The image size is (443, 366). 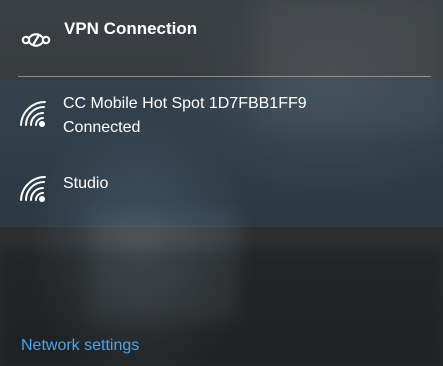 I want to click on network-status: Connected, so click(x=102, y=127).